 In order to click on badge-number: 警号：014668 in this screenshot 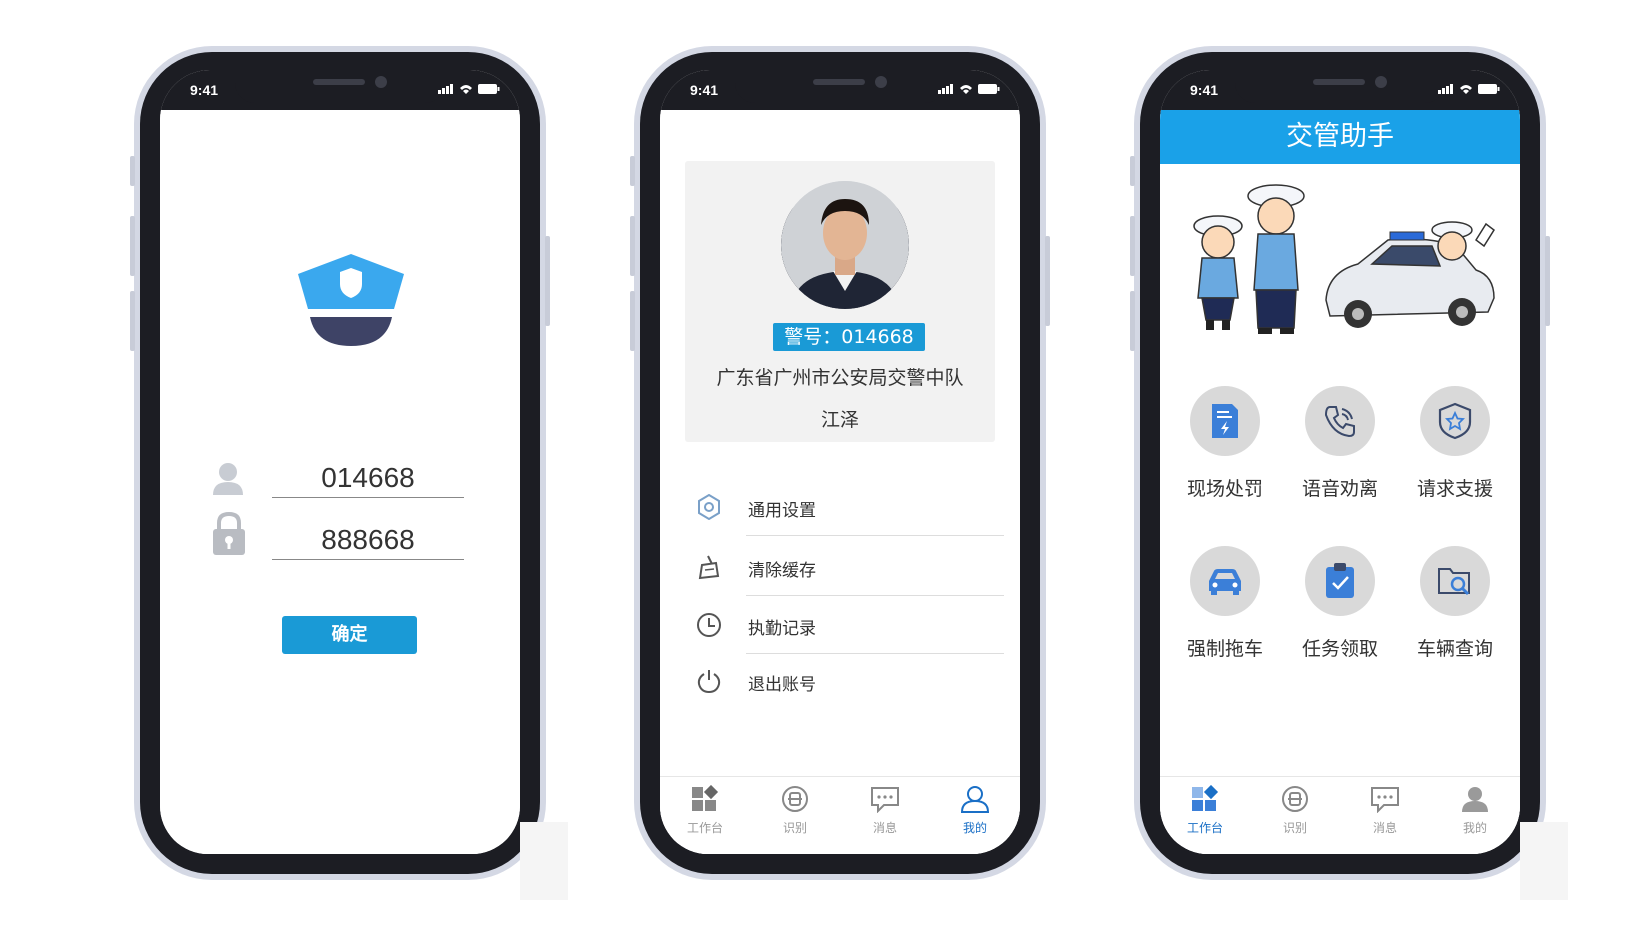, I will do `click(849, 337)`.